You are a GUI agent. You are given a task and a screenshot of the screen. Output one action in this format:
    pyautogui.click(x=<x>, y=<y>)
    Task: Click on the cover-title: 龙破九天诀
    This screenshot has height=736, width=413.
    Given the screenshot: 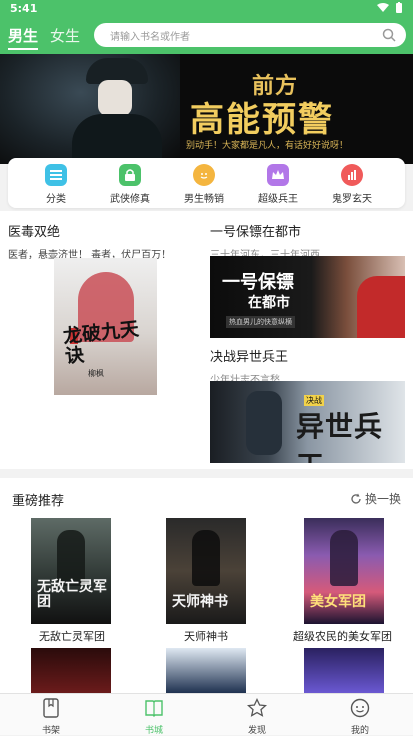 What is the action you would take?
    pyautogui.click(x=101, y=343)
    